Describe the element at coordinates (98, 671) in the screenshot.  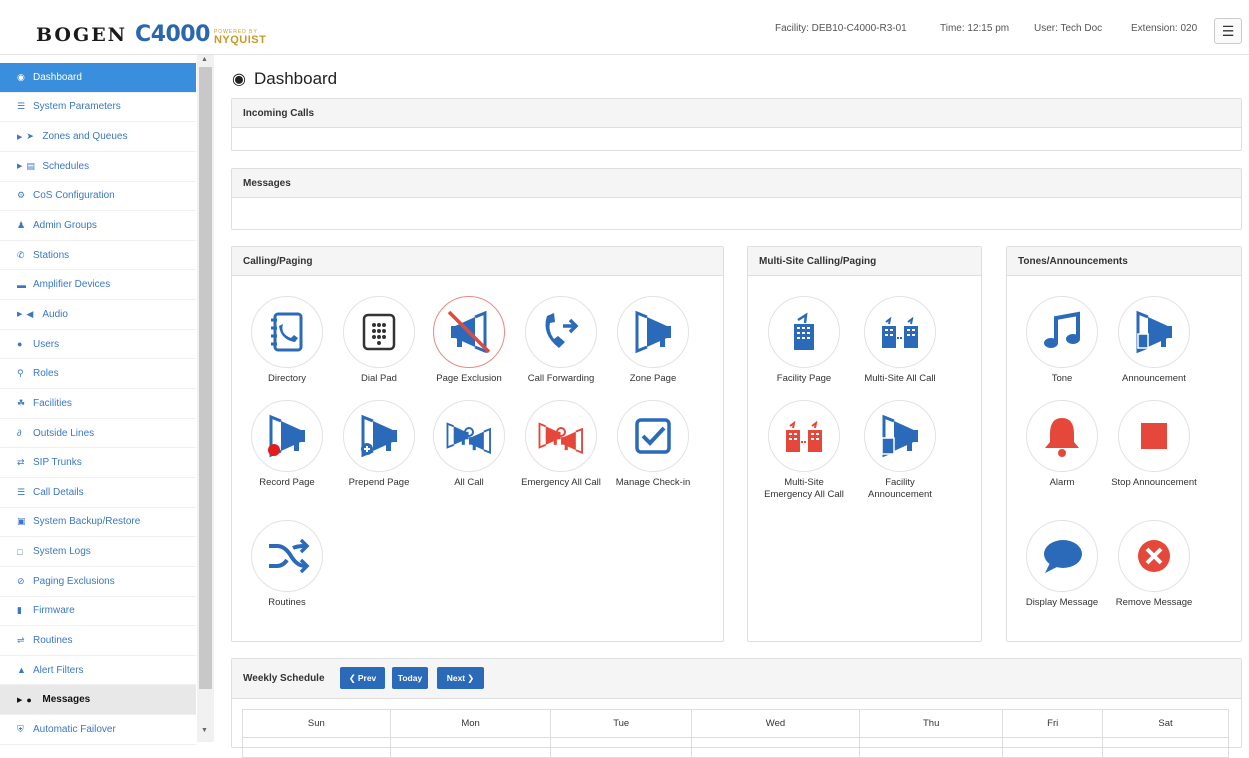
I see `sidebar-item-alert-filters: ▲ Alert Filters` at that location.